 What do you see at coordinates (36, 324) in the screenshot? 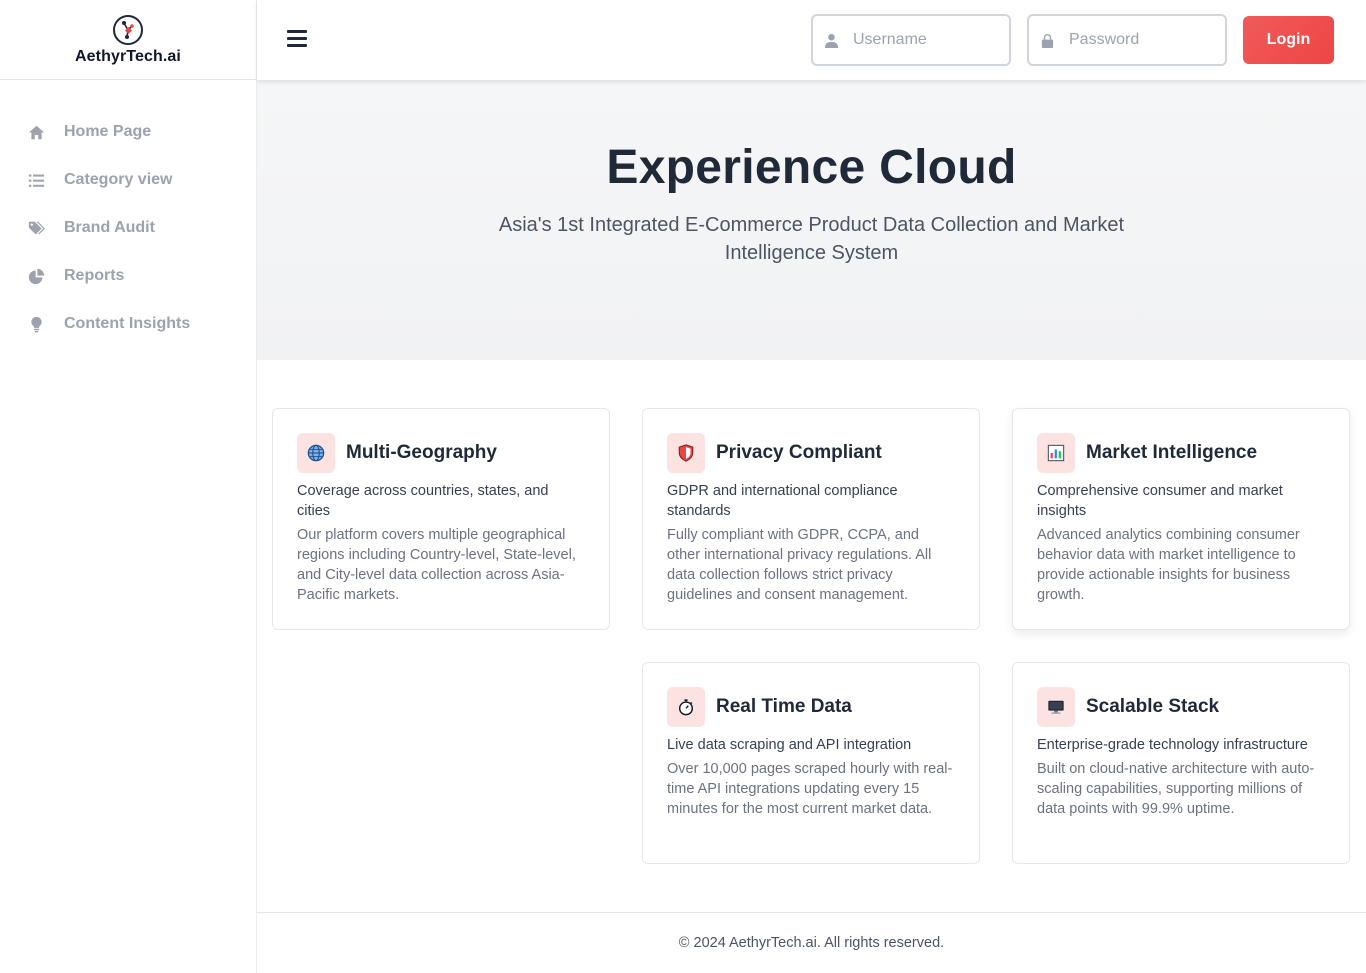
I see `lightbulb-icon` at bounding box center [36, 324].